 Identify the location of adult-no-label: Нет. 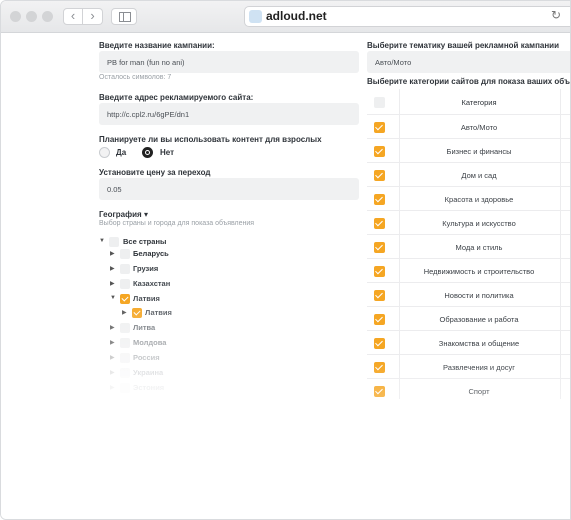
(167, 152).